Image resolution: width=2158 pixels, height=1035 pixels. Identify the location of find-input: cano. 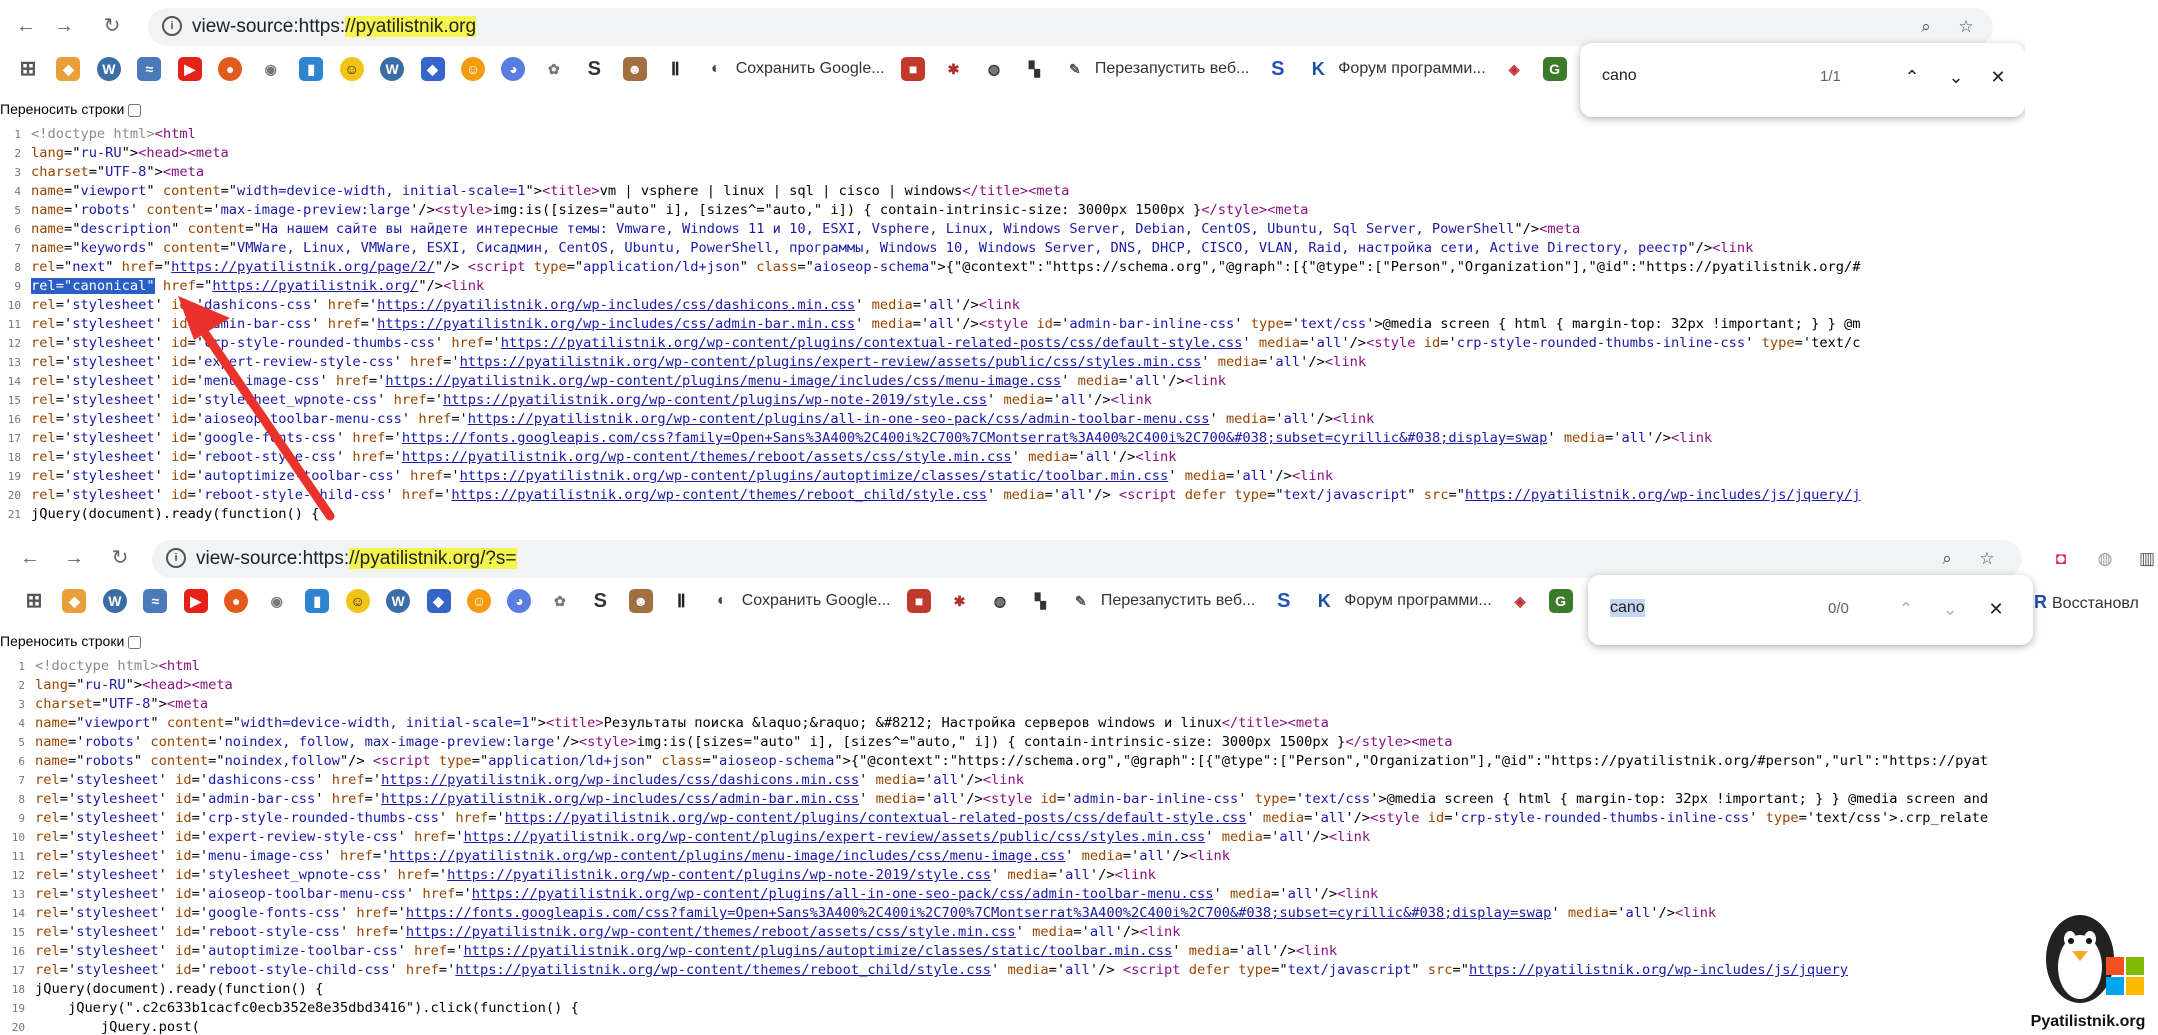
(1619, 76).